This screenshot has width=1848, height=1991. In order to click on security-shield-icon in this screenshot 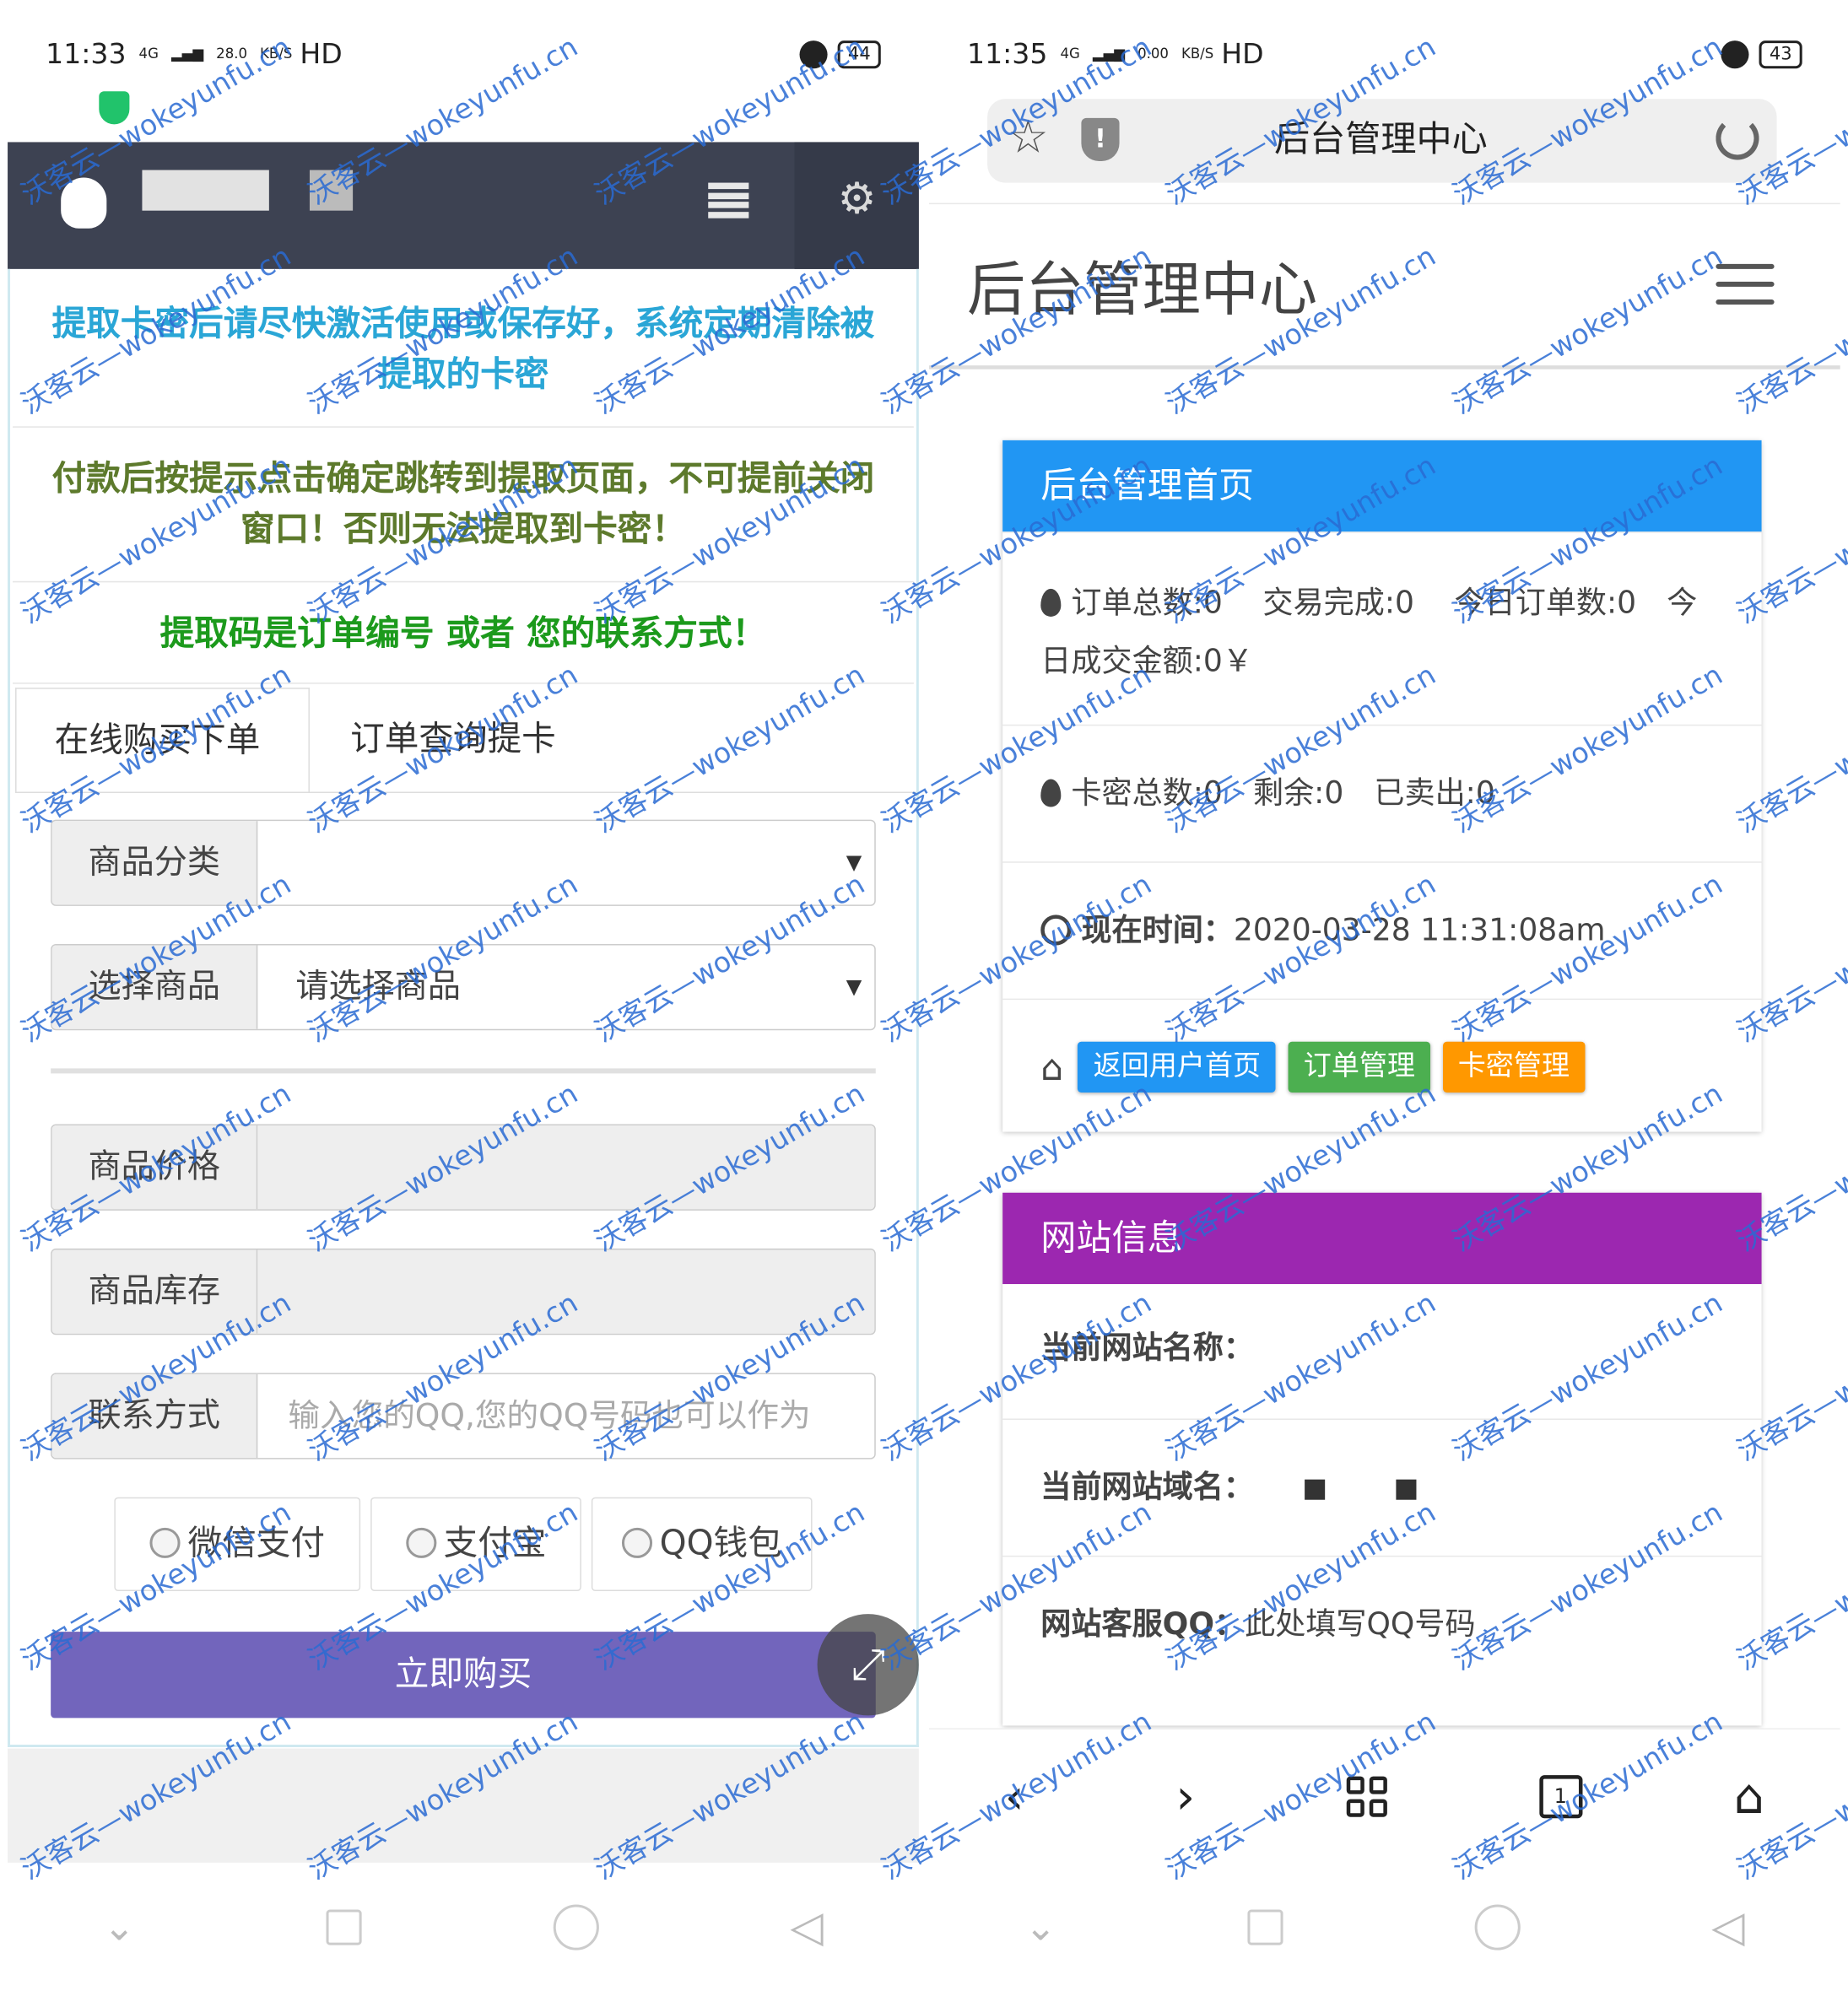, I will do `click(114, 108)`.